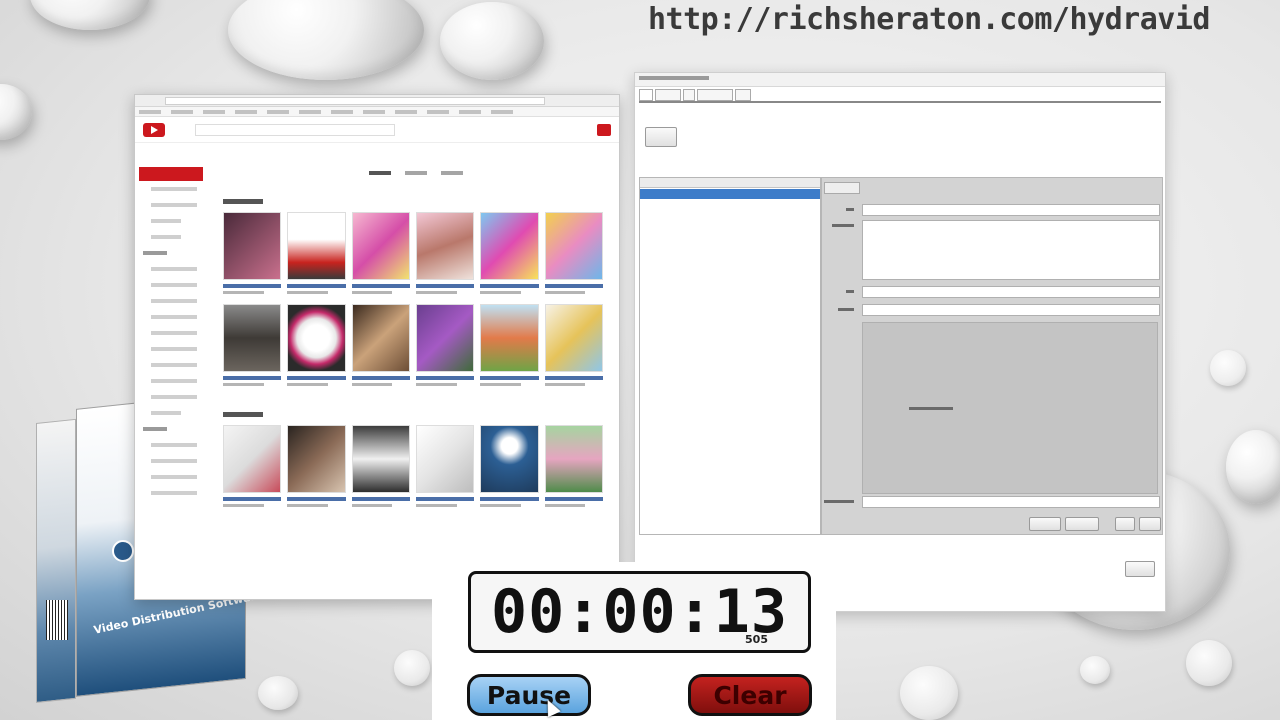 Image resolution: width=1280 pixels, height=720 pixels. Describe the element at coordinates (1140, 569) in the screenshot. I see `close-button` at that location.